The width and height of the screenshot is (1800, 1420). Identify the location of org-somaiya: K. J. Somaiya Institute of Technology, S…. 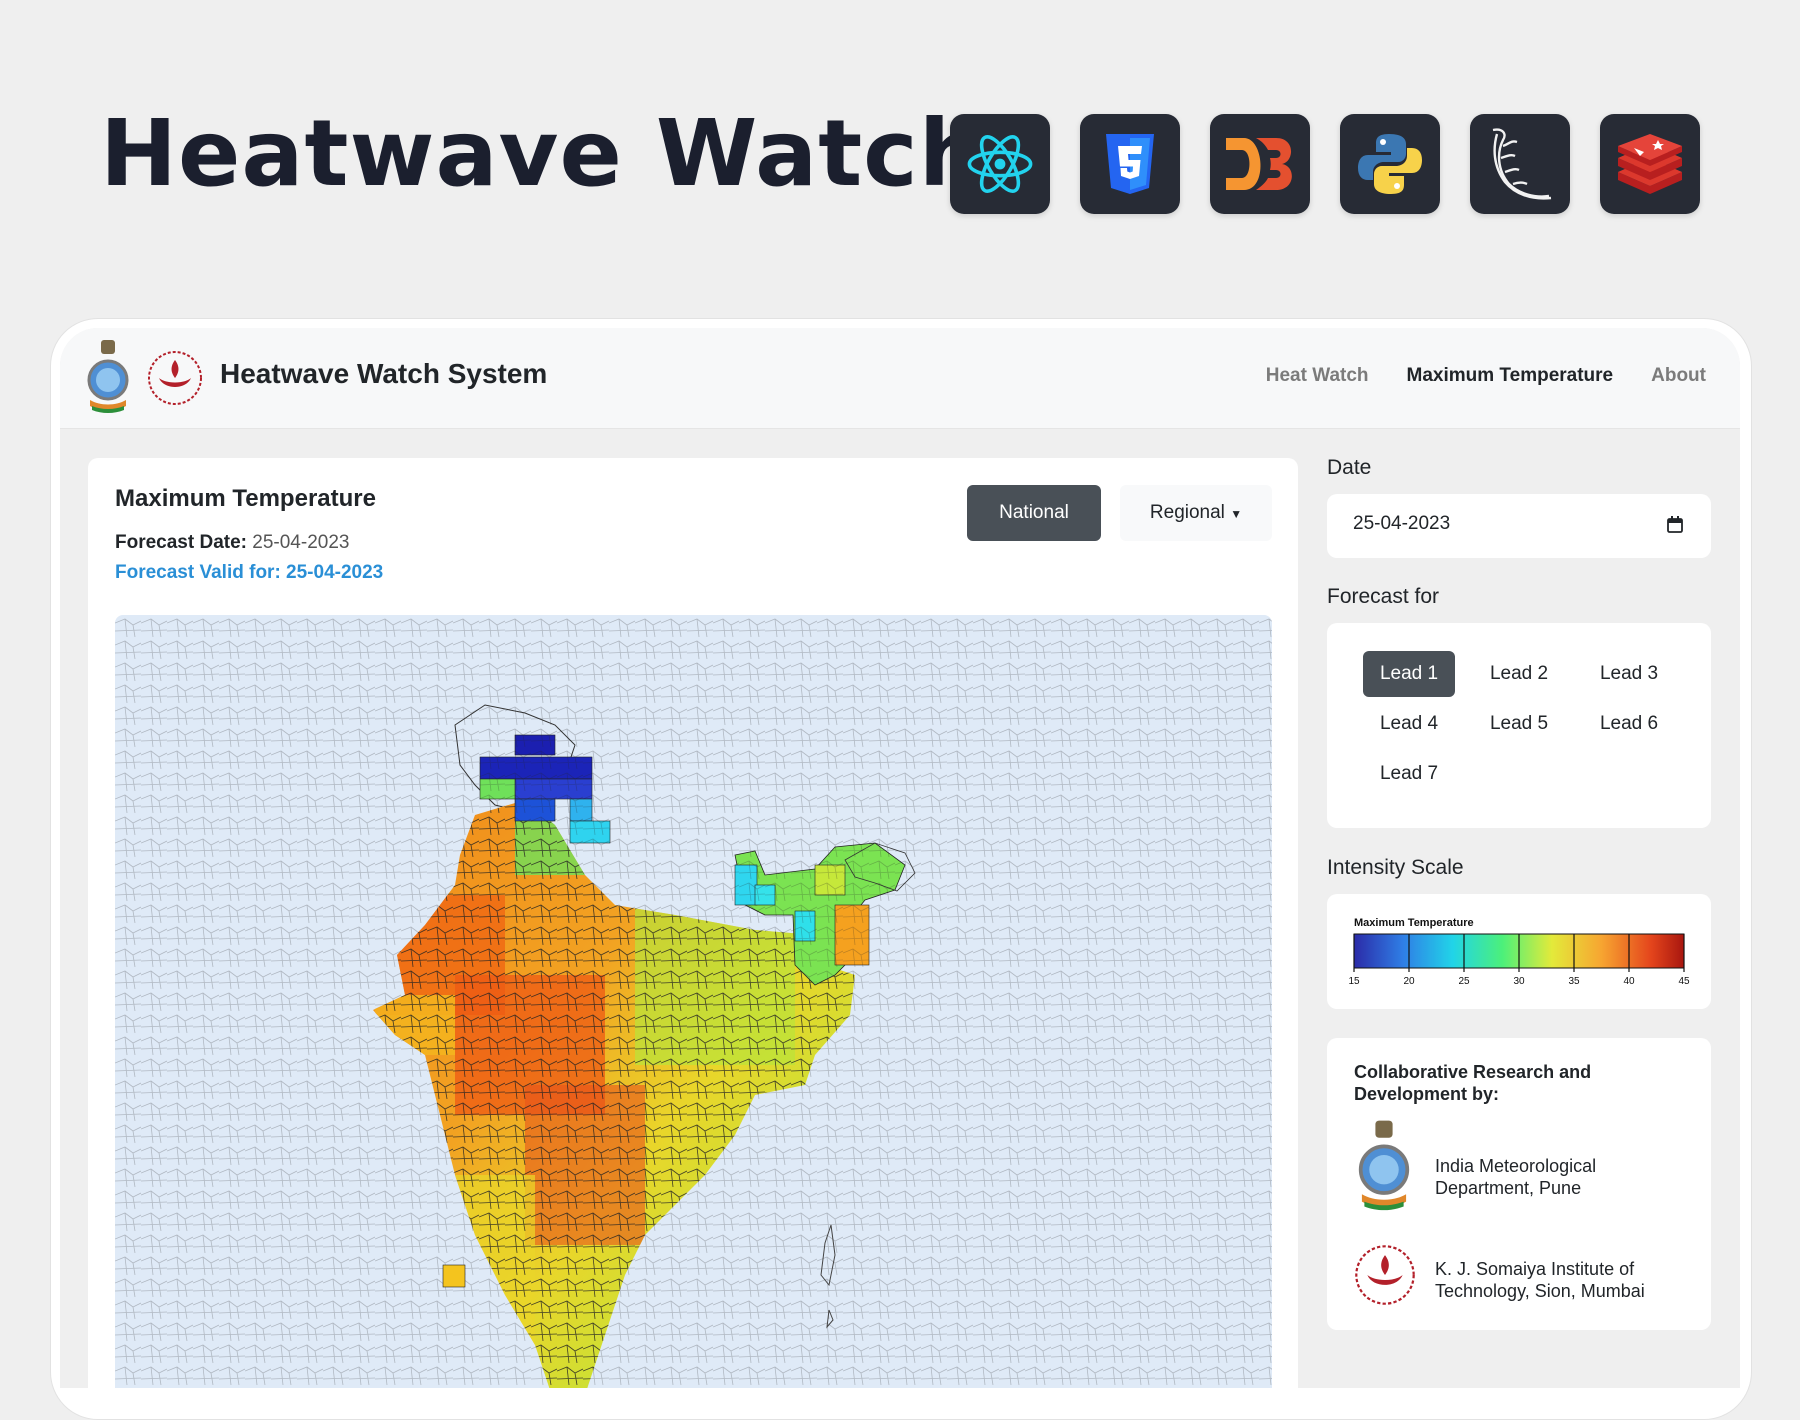
(1540, 1280).